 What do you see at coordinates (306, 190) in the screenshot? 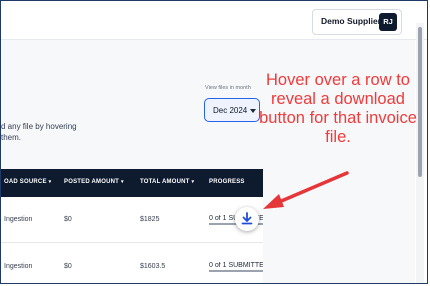
I see `annotation-arrow` at bounding box center [306, 190].